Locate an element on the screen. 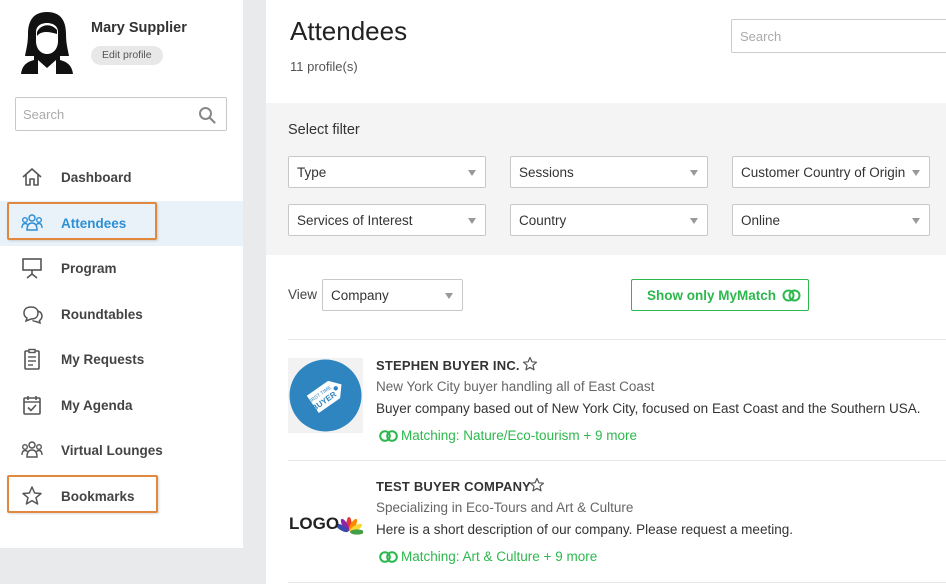 The image size is (946, 584). sidebar-item-my-requests: My Requests is located at coordinates (121, 360).